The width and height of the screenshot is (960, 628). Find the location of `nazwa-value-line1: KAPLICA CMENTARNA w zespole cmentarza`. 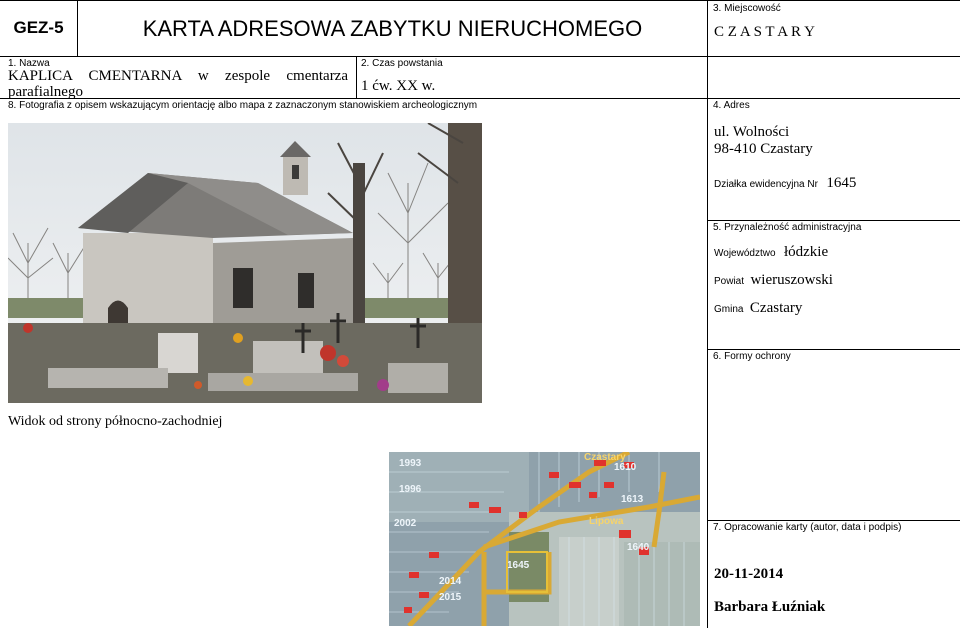

nazwa-value-line1: KAPLICA CMENTARNA w zespole cmentarza is located at coordinates (178, 76).